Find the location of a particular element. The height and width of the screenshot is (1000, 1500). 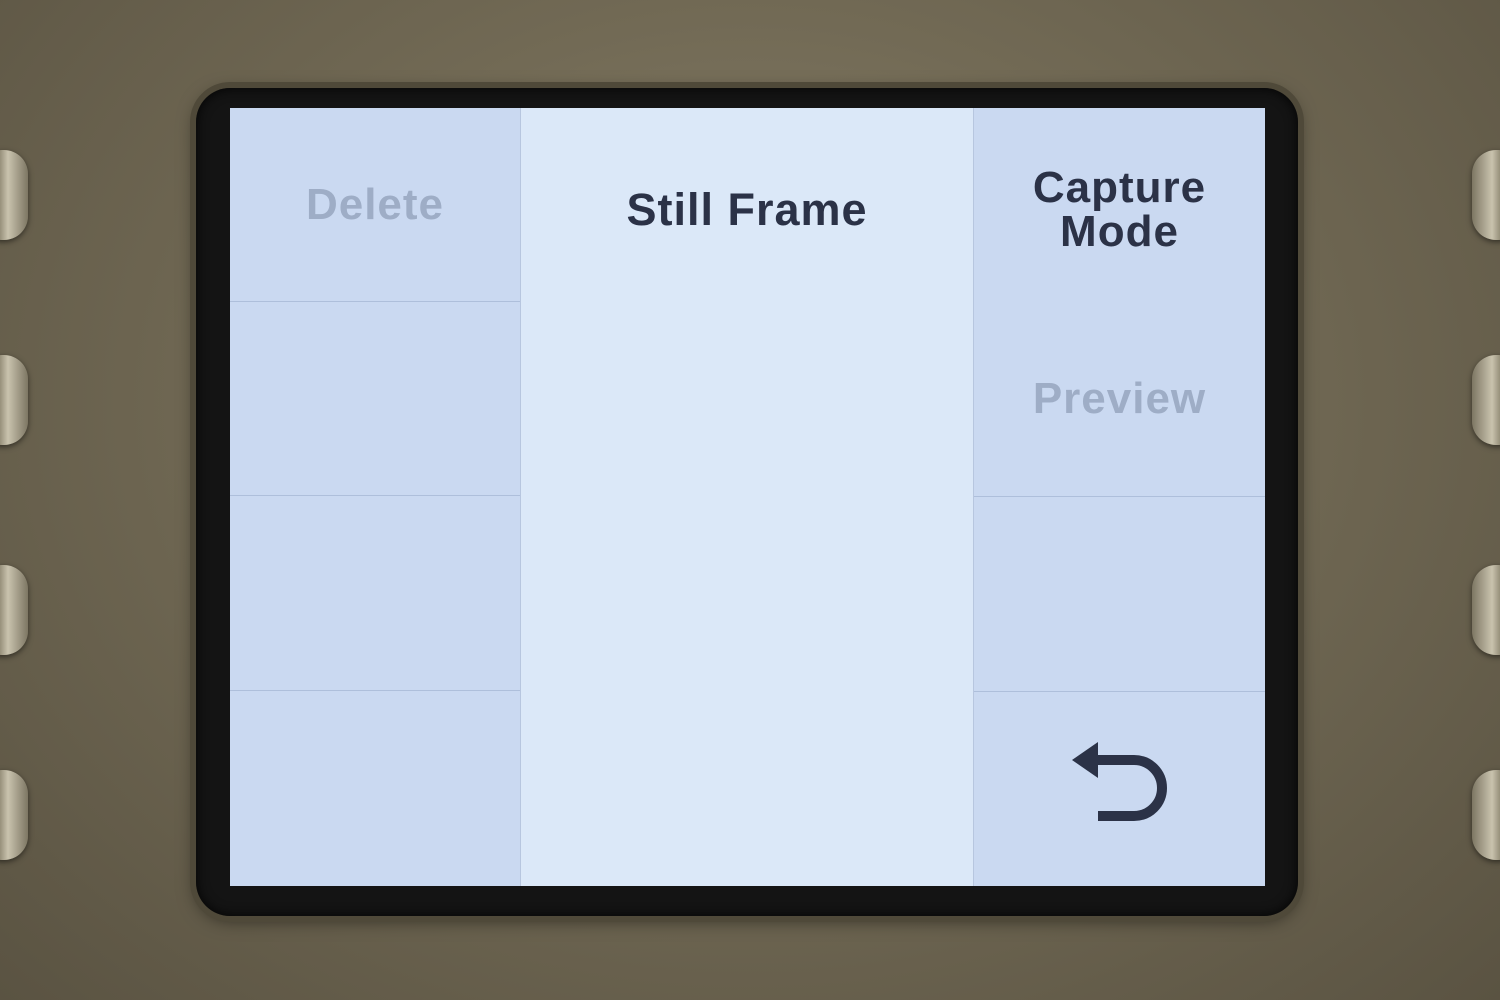

capture-mode-line2: Mode is located at coordinates (1119, 231).